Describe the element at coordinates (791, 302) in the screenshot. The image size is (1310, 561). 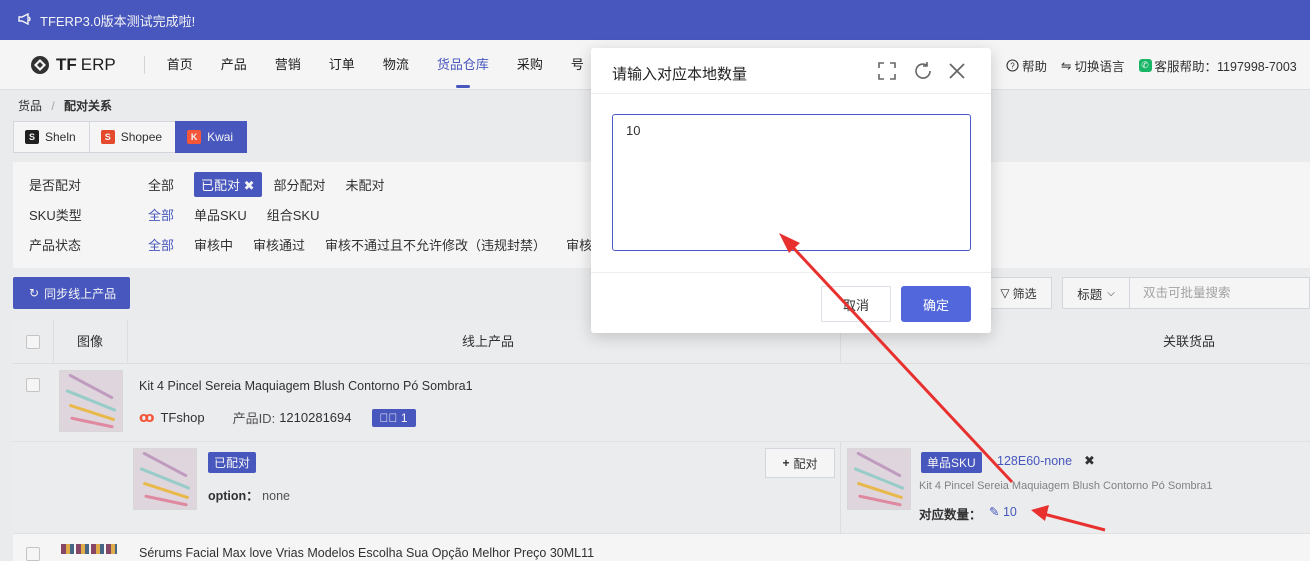
I see `modal-footer: 取消 确定` at that location.